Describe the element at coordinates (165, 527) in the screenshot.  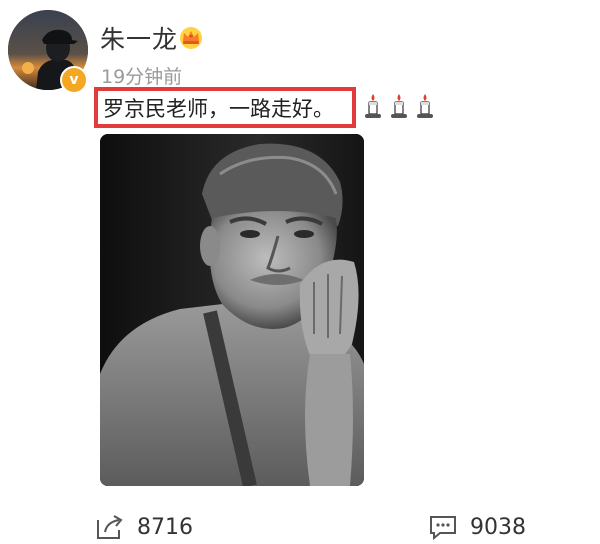
I see `share-count: 8716` at that location.